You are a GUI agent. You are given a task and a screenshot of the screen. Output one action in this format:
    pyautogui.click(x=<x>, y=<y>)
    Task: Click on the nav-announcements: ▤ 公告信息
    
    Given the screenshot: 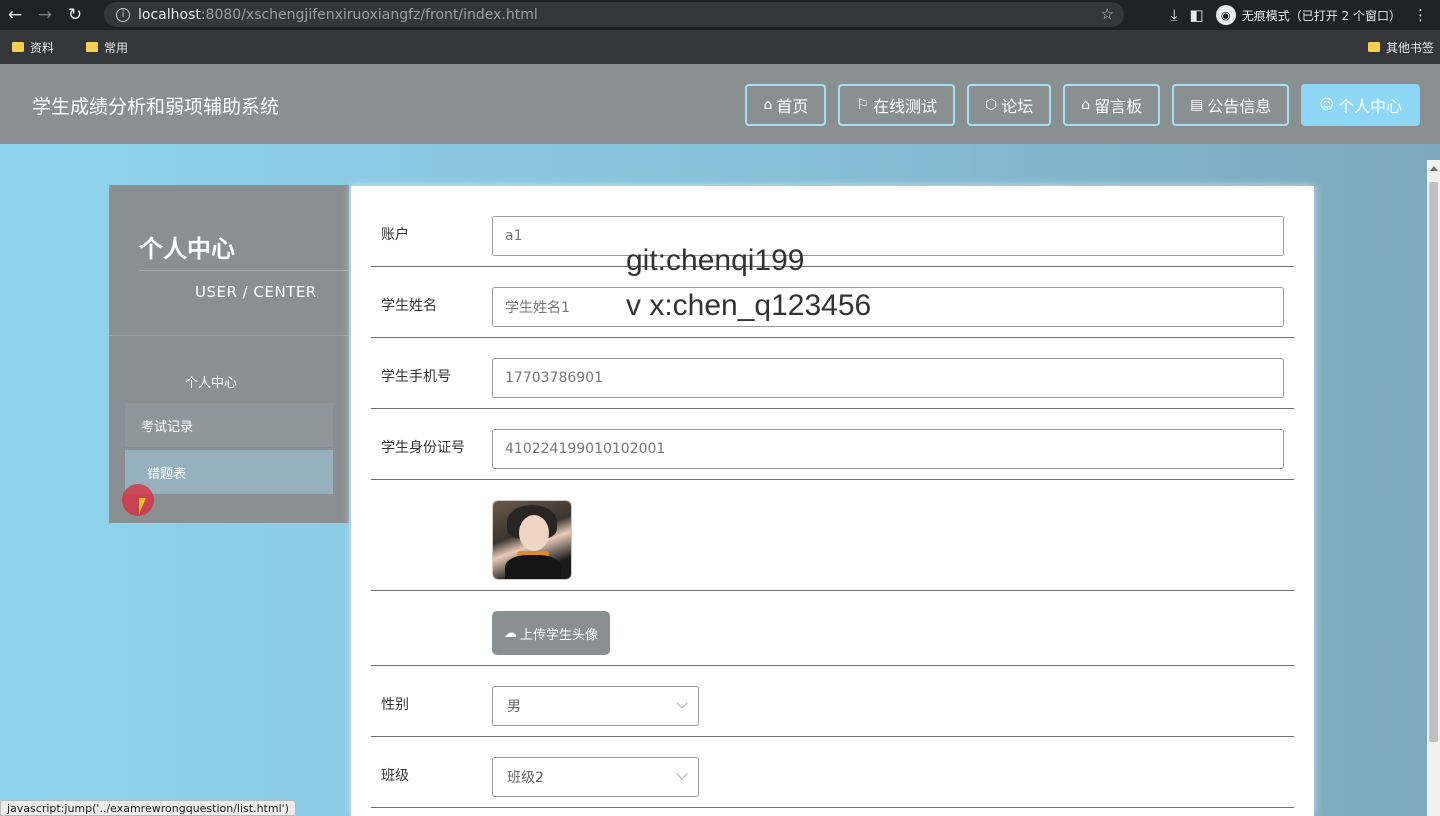 What is the action you would take?
    pyautogui.click(x=1231, y=105)
    